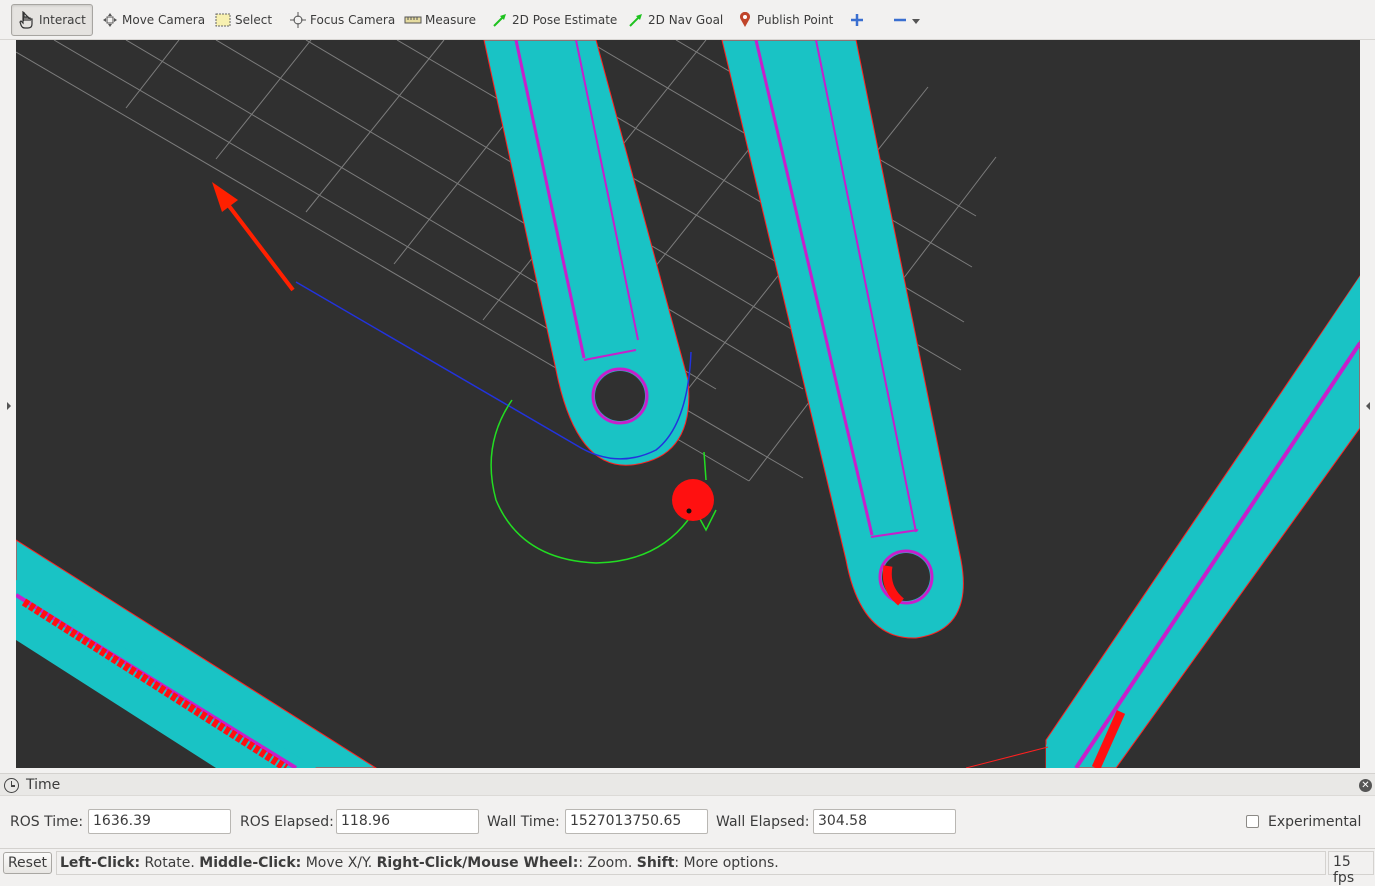  I want to click on clock-icon, so click(11, 785).